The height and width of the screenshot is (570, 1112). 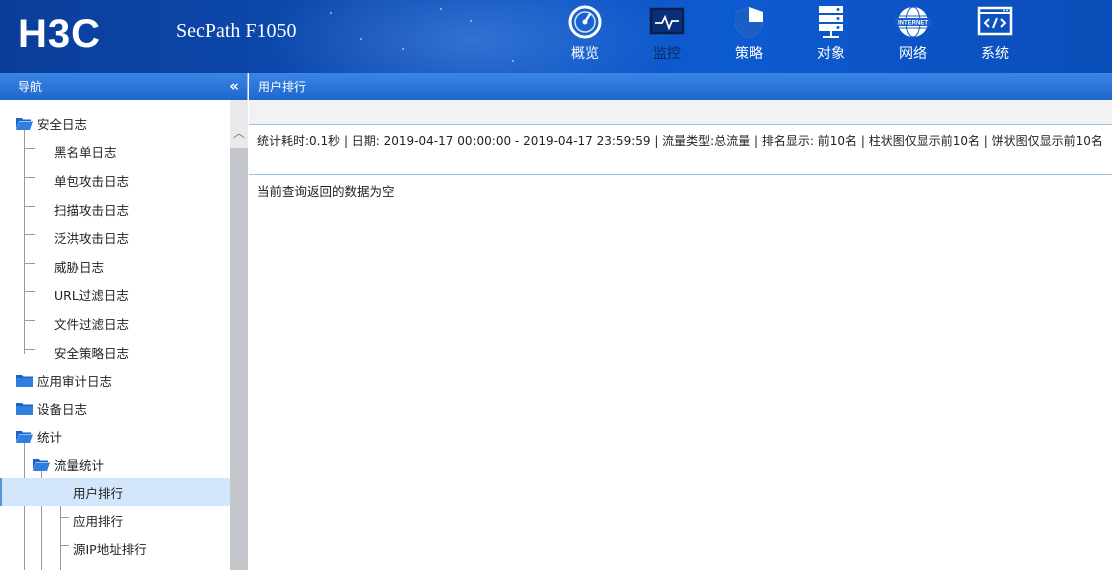 What do you see at coordinates (282, 87) in the screenshot?
I see `page-title: 用户排行` at bounding box center [282, 87].